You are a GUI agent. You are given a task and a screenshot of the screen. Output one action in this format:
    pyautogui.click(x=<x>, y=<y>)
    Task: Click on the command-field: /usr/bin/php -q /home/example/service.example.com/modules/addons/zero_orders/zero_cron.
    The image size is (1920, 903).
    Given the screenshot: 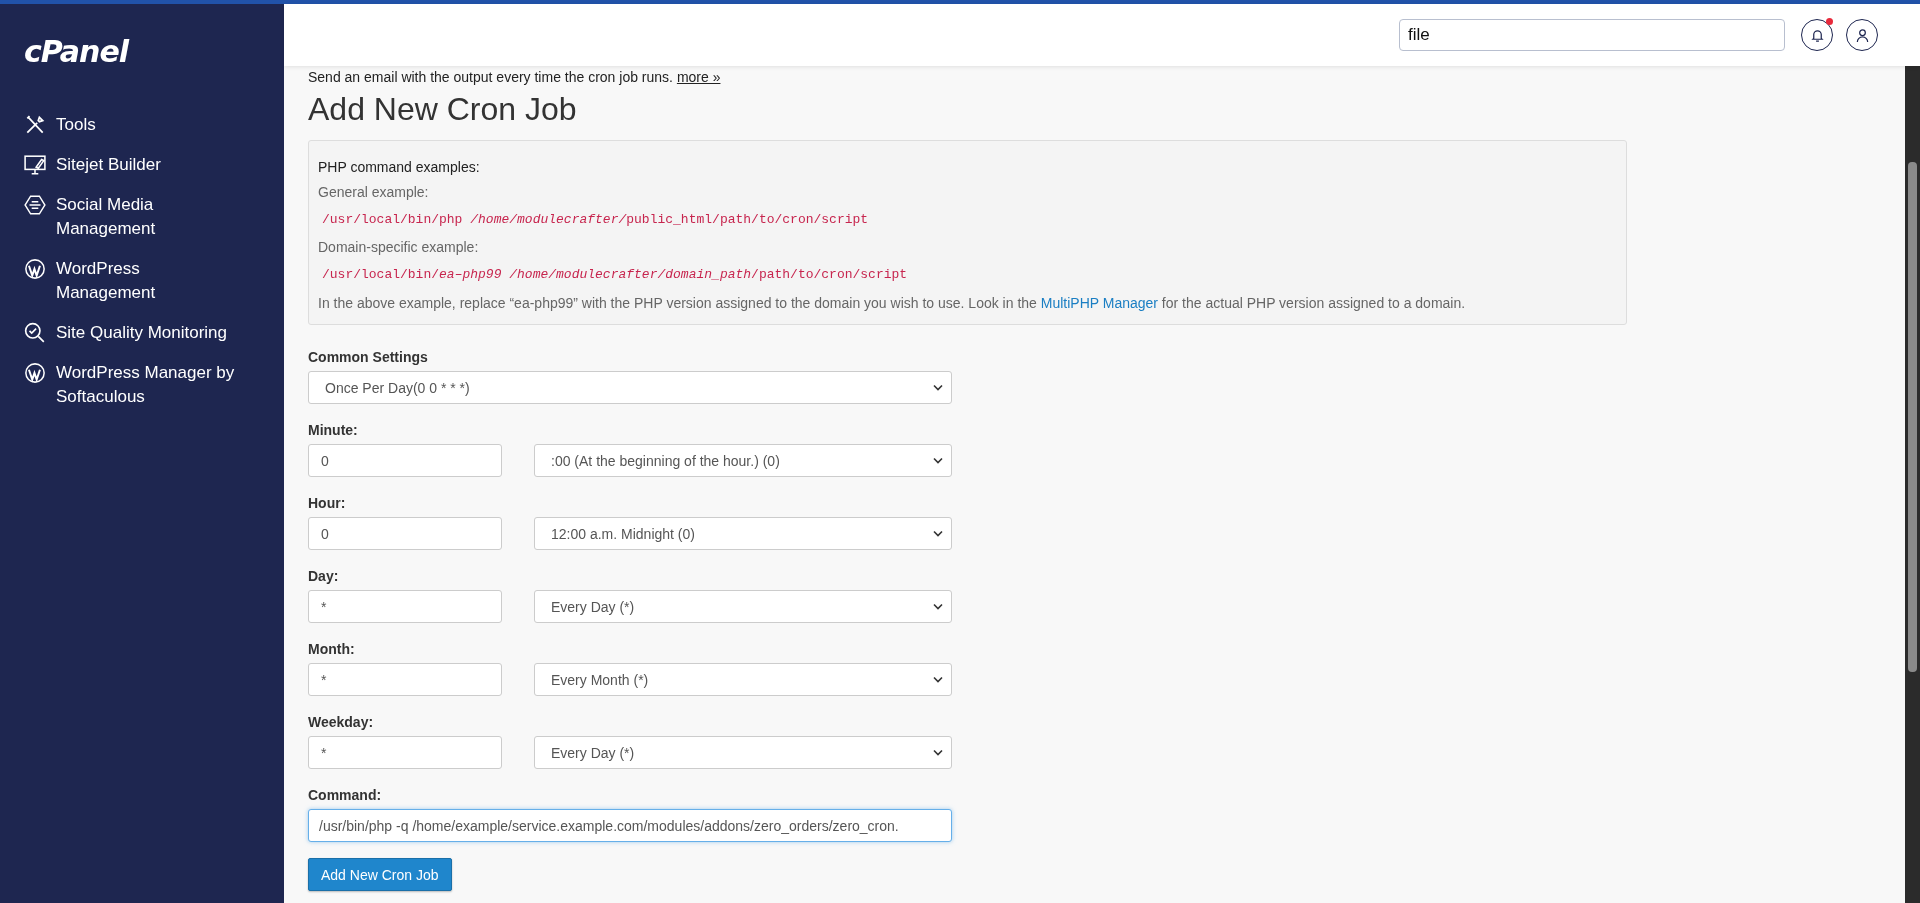 What is the action you would take?
    pyautogui.click(x=630, y=825)
    